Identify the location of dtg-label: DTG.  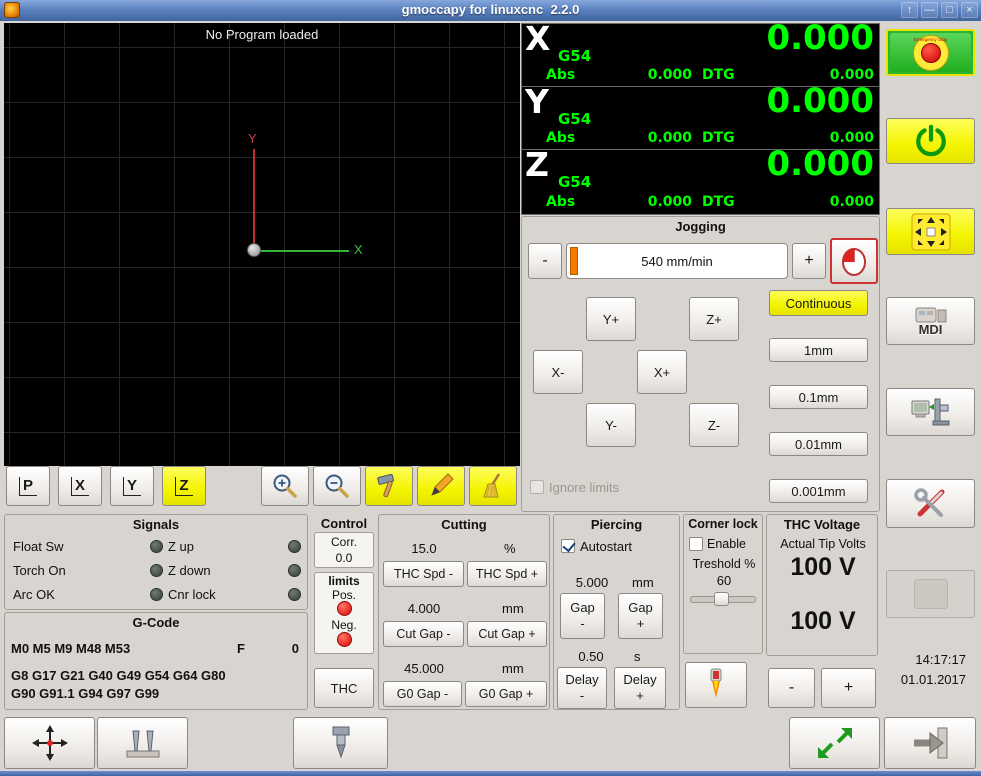
(718, 75).